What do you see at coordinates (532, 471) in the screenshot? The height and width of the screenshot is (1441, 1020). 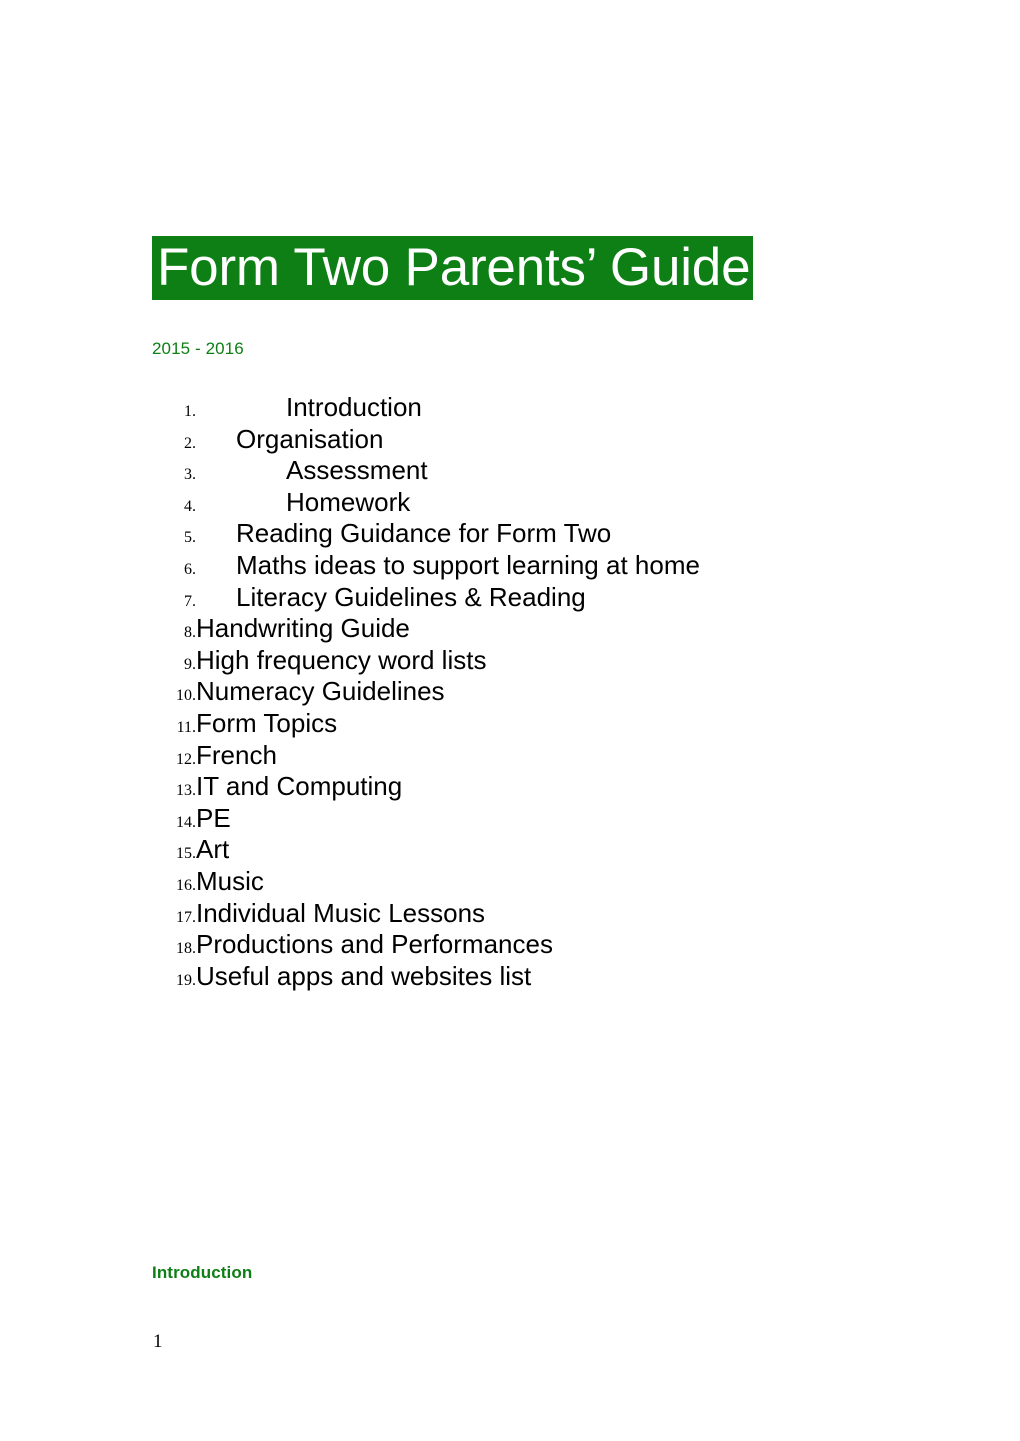 I see `toc-item: 3. Assessment` at bounding box center [532, 471].